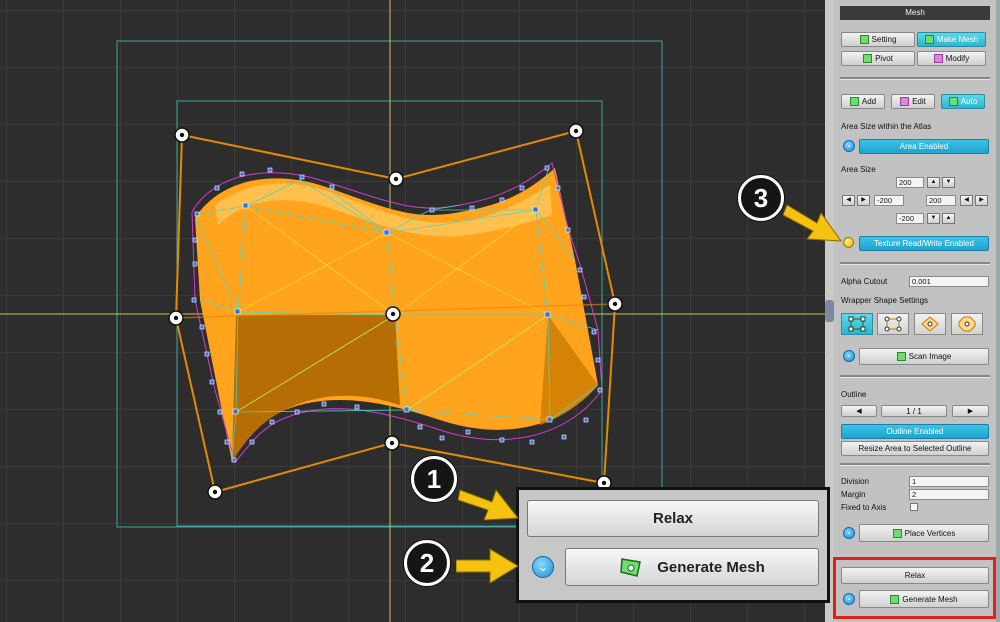 The height and width of the screenshot is (622, 1000). What do you see at coordinates (924, 146) in the screenshot?
I see `area-enabled-button: Area Enabled` at bounding box center [924, 146].